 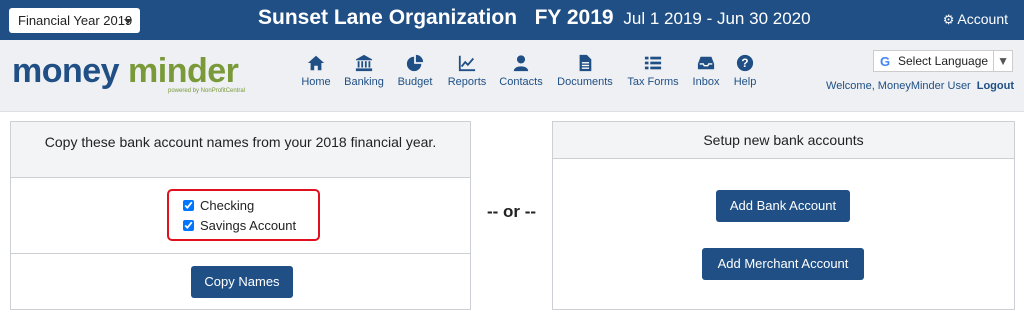 What do you see at coordinates (898, 86) in the screenshot?
I see `welcome-text: Welcome, MoneyMinder User` at bounding box center [898, 86].